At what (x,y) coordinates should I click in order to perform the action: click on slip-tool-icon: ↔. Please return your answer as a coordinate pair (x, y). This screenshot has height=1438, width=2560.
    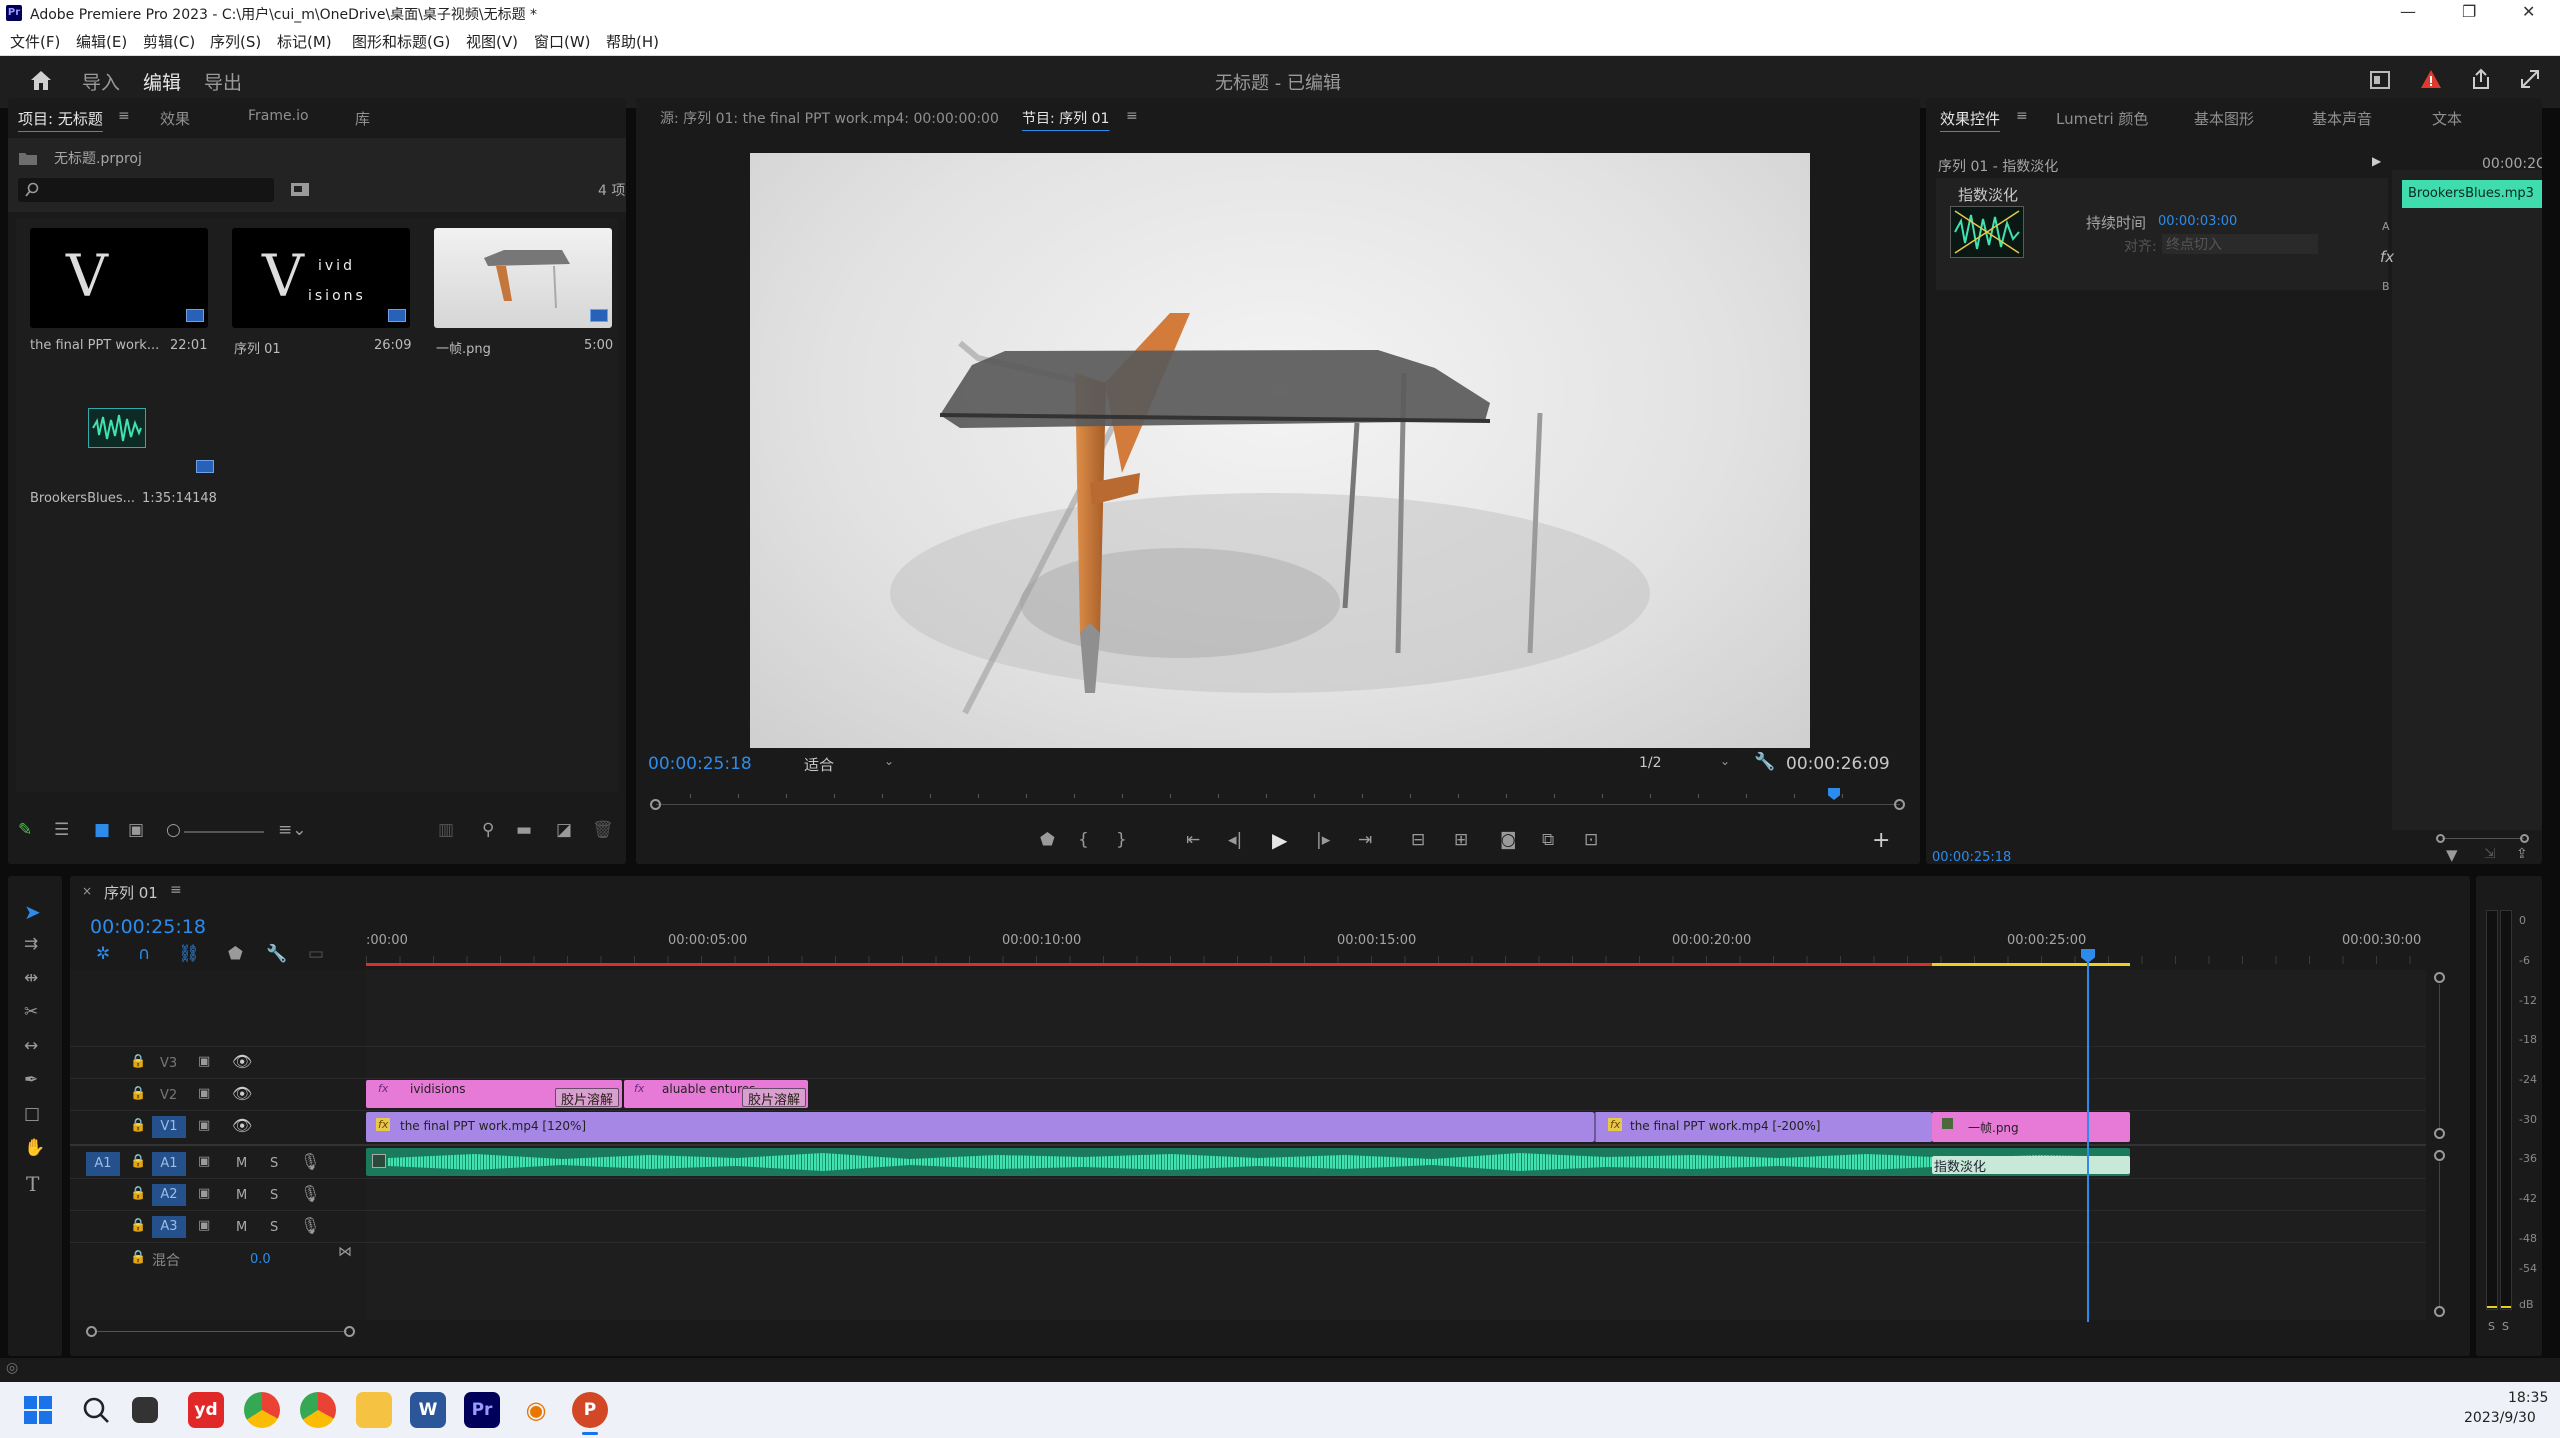
    Looking at the image, I should click on (31, 1046).